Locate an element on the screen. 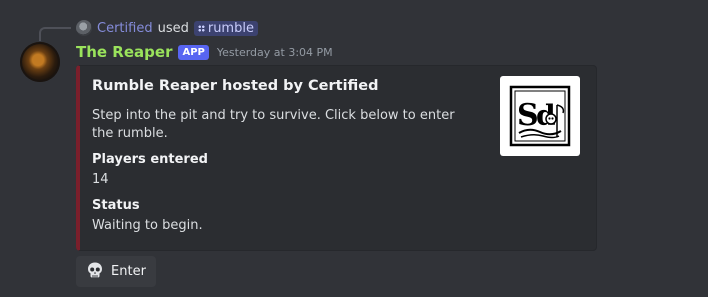 This screenshot has height=297, width=708. reply-context: Certified used rumble is located at coordinates (167, 28).